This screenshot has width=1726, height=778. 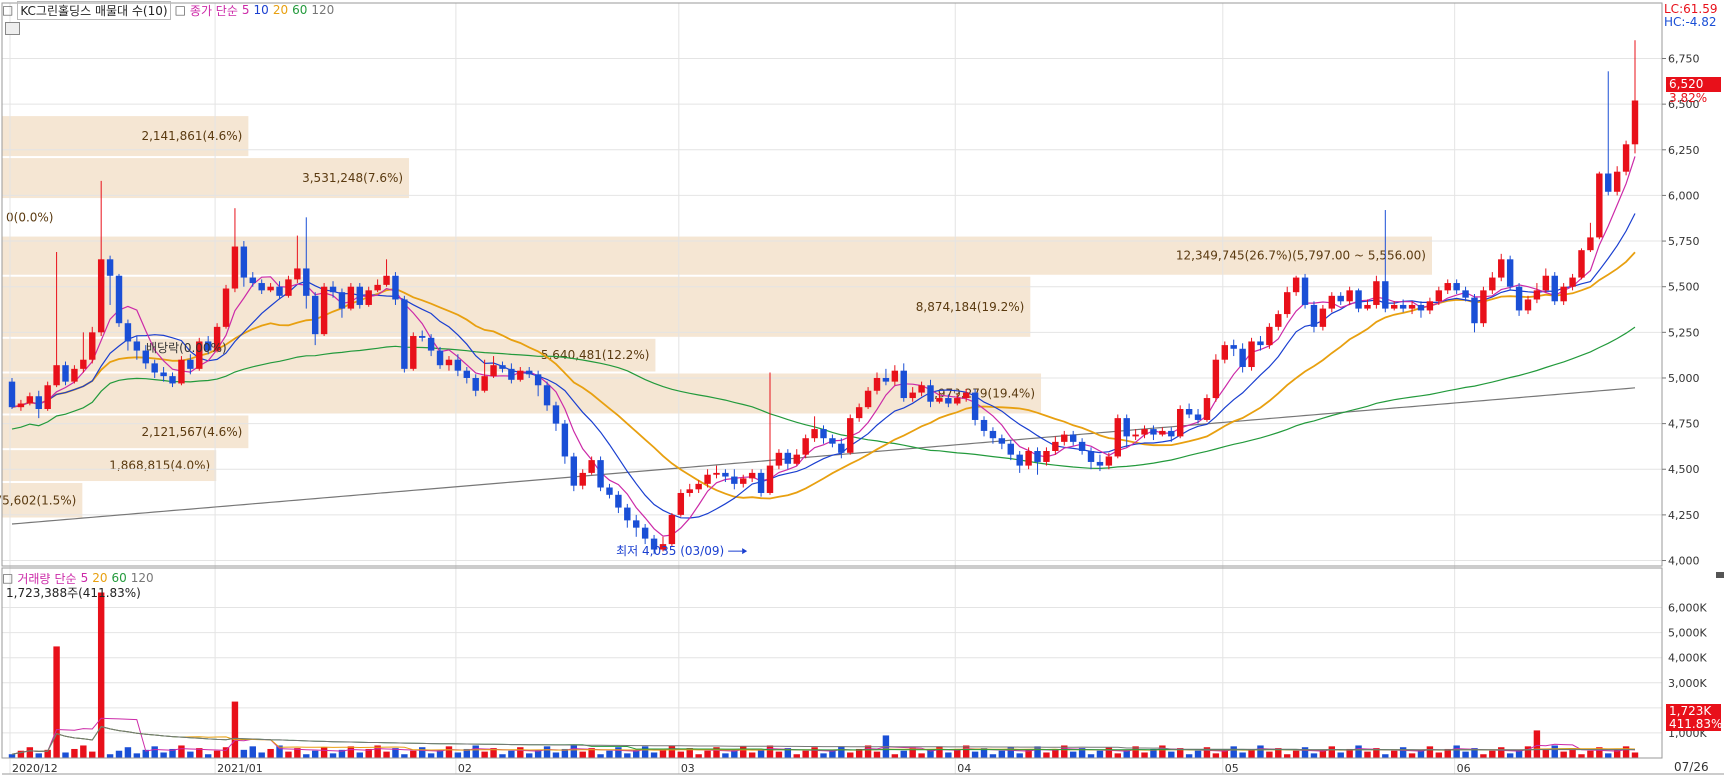 I want to click on volume-profile-label: 2,141,861(4.6%), so click(x=191, y=136).